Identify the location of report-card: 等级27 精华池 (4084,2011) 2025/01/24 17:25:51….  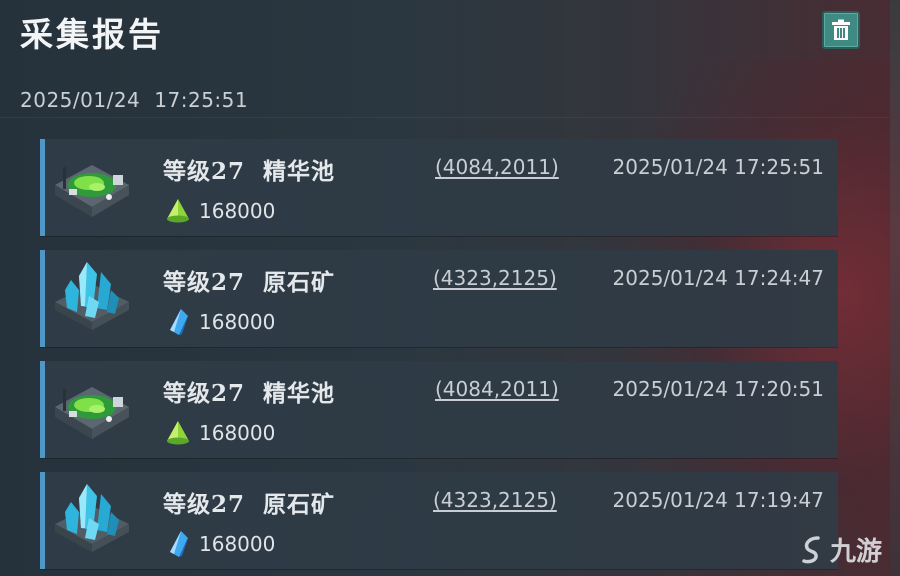
(439, 187).